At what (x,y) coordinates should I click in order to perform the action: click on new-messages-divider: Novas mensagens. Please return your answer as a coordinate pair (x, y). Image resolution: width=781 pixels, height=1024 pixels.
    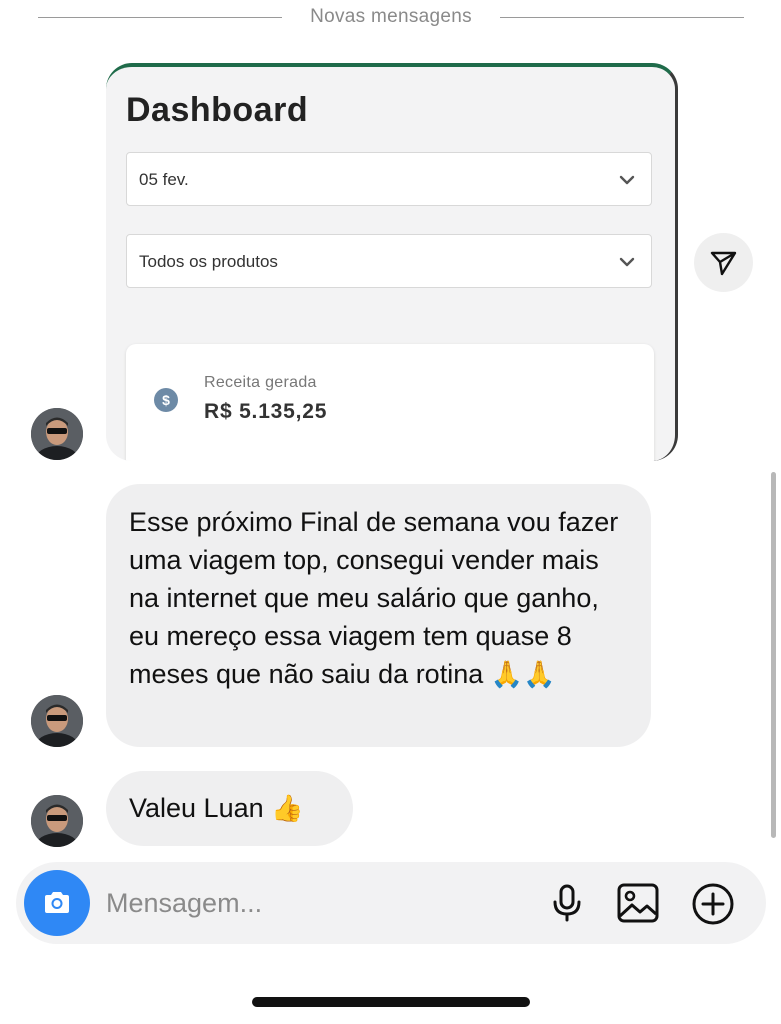
    Looking at the image, I should click on (390, 18).